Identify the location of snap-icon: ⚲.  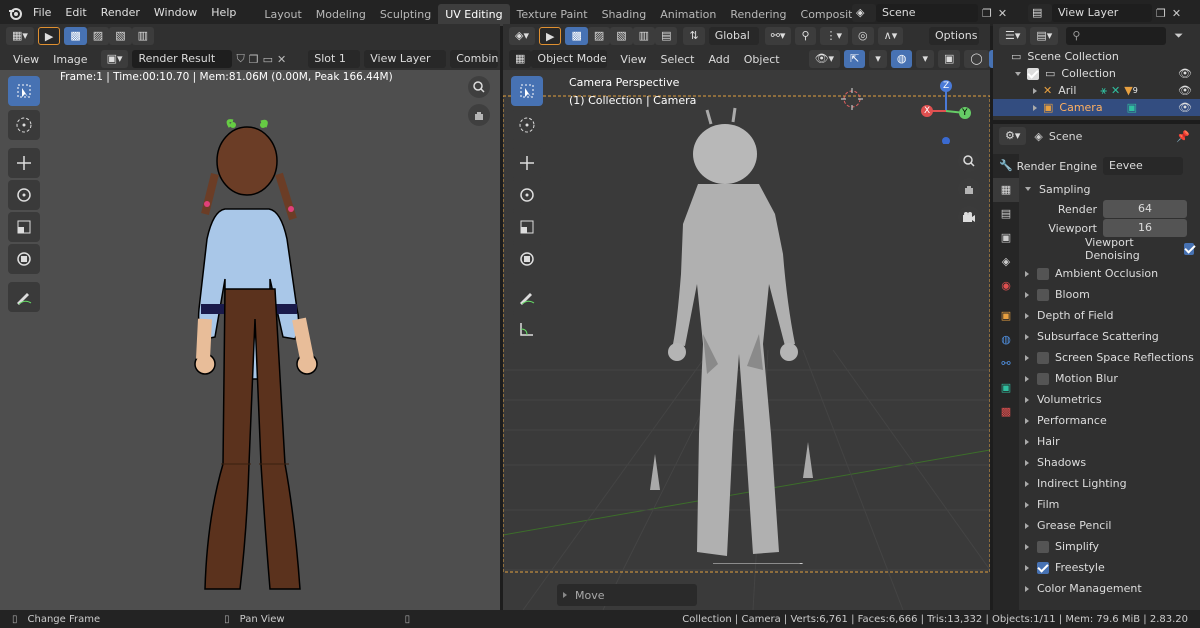
(805, 36).